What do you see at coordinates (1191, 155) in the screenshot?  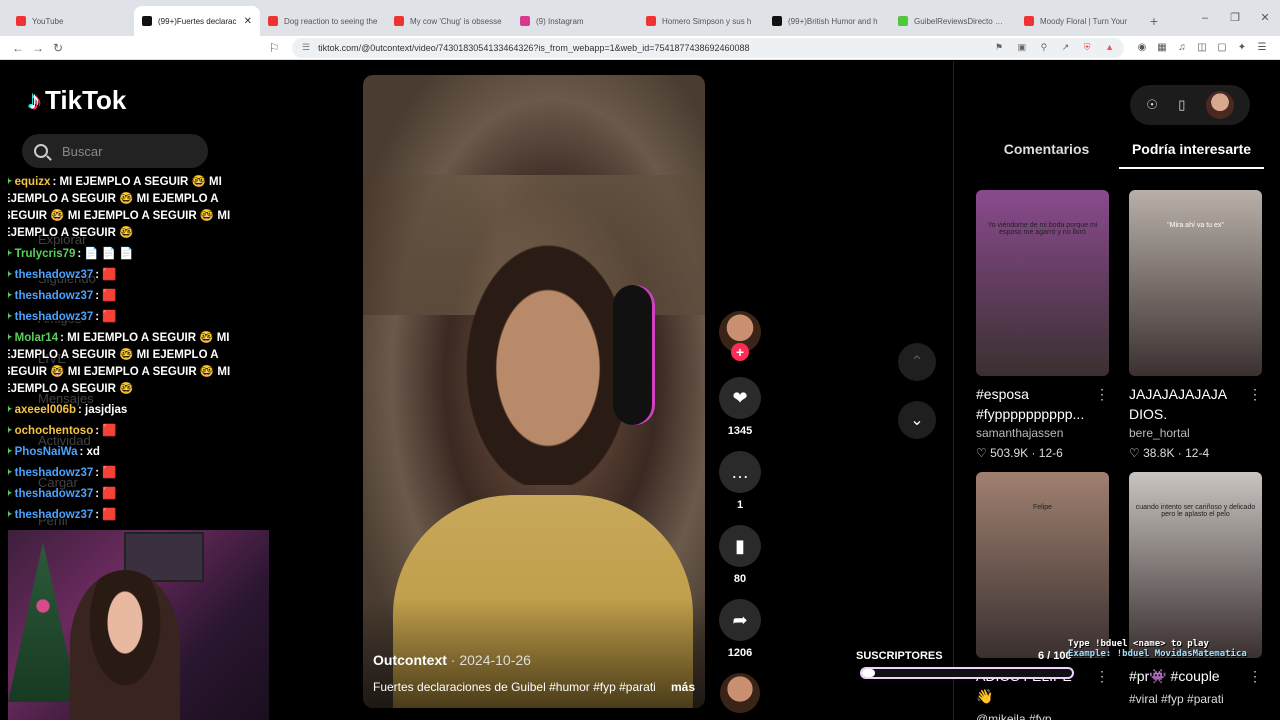 I see `tab-podria-interesarte: Podría interesarte` at bounding box center [1191, 155].